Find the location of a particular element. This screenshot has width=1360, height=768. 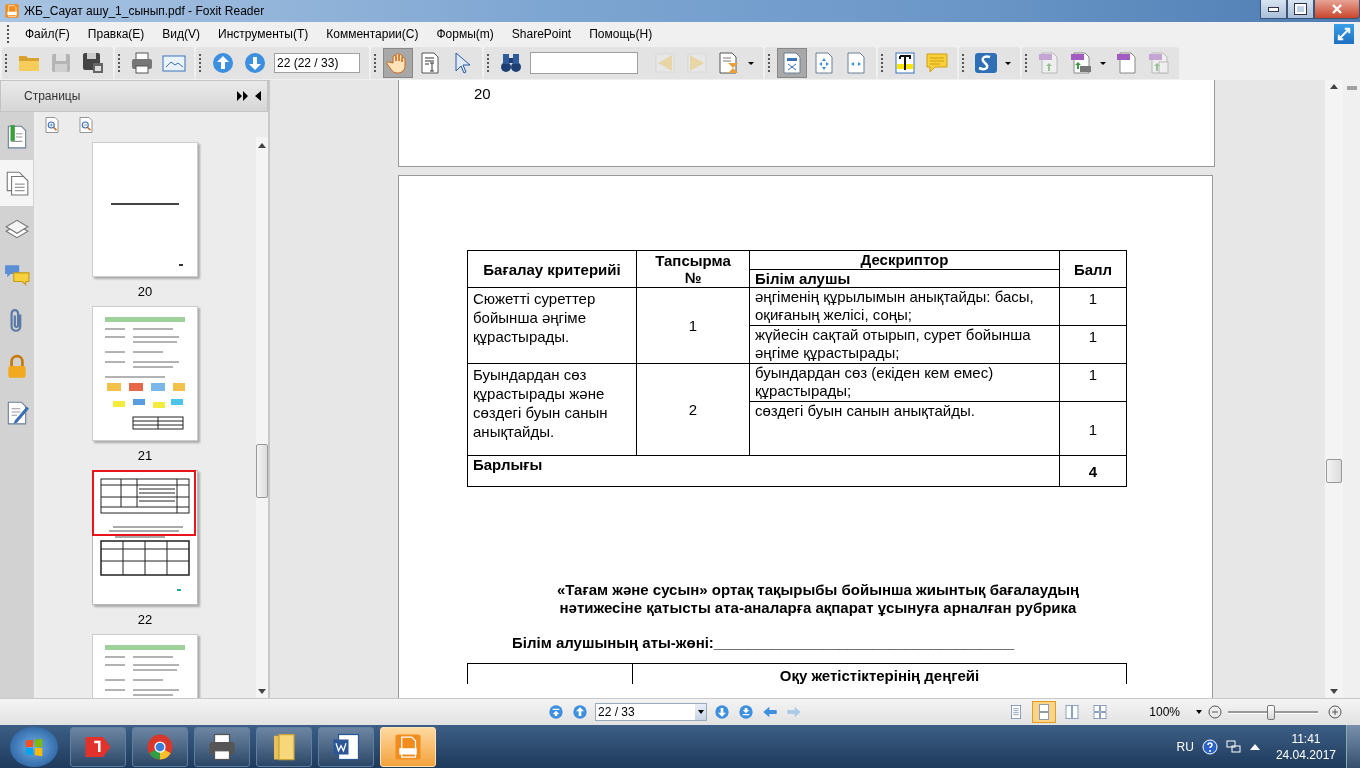

dropdown-button is located at coordinates (700, 712).